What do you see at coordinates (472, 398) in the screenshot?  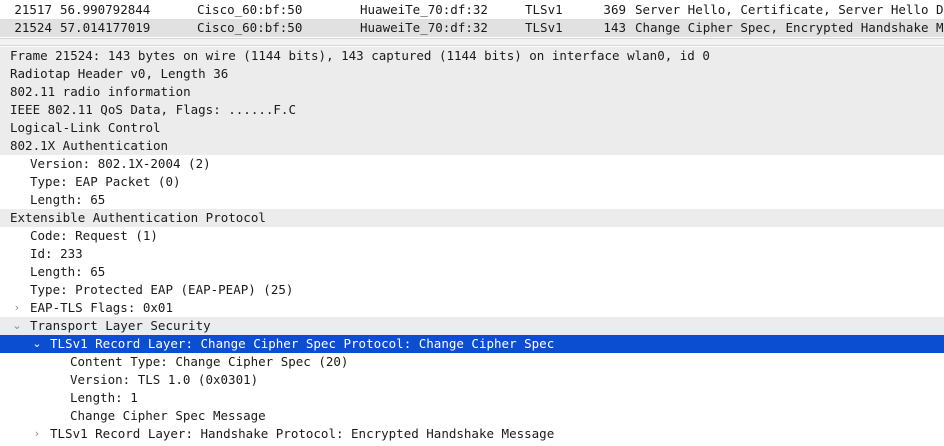 I see `tree-row: Length: 1` at bounding box center [472, 398].